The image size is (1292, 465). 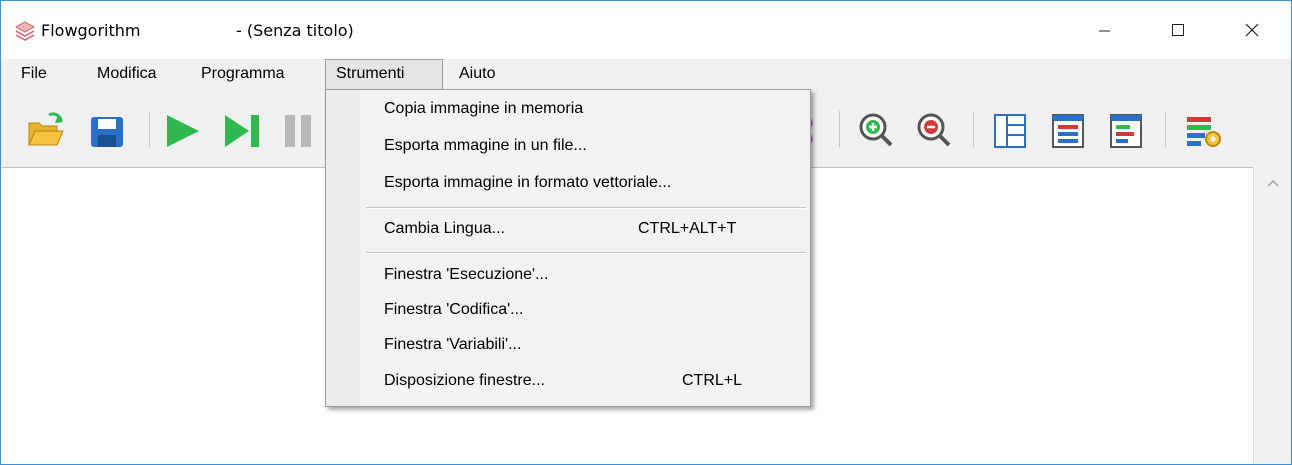 I want to click on menu-programma: Programma, so click(x=243, y=74).